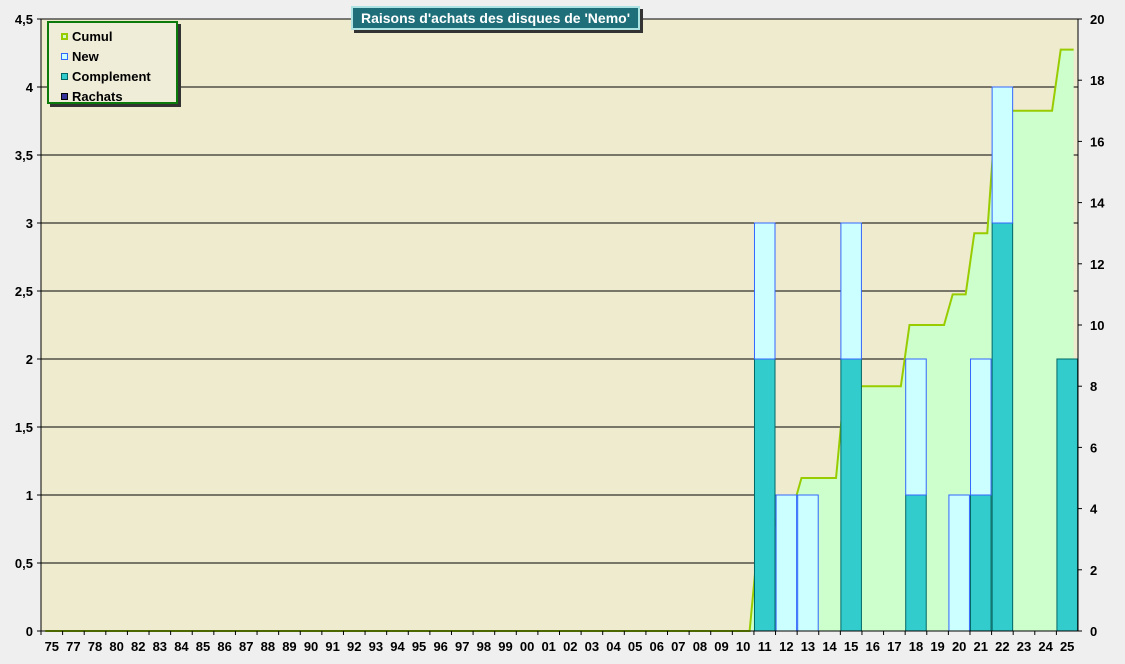 Image resolution: width=1125 pixels, height=664 pixels. Describe the element at coordinates (97, 96) in the screenshot. I see `legend-label-rachats: Rachats` at that location.